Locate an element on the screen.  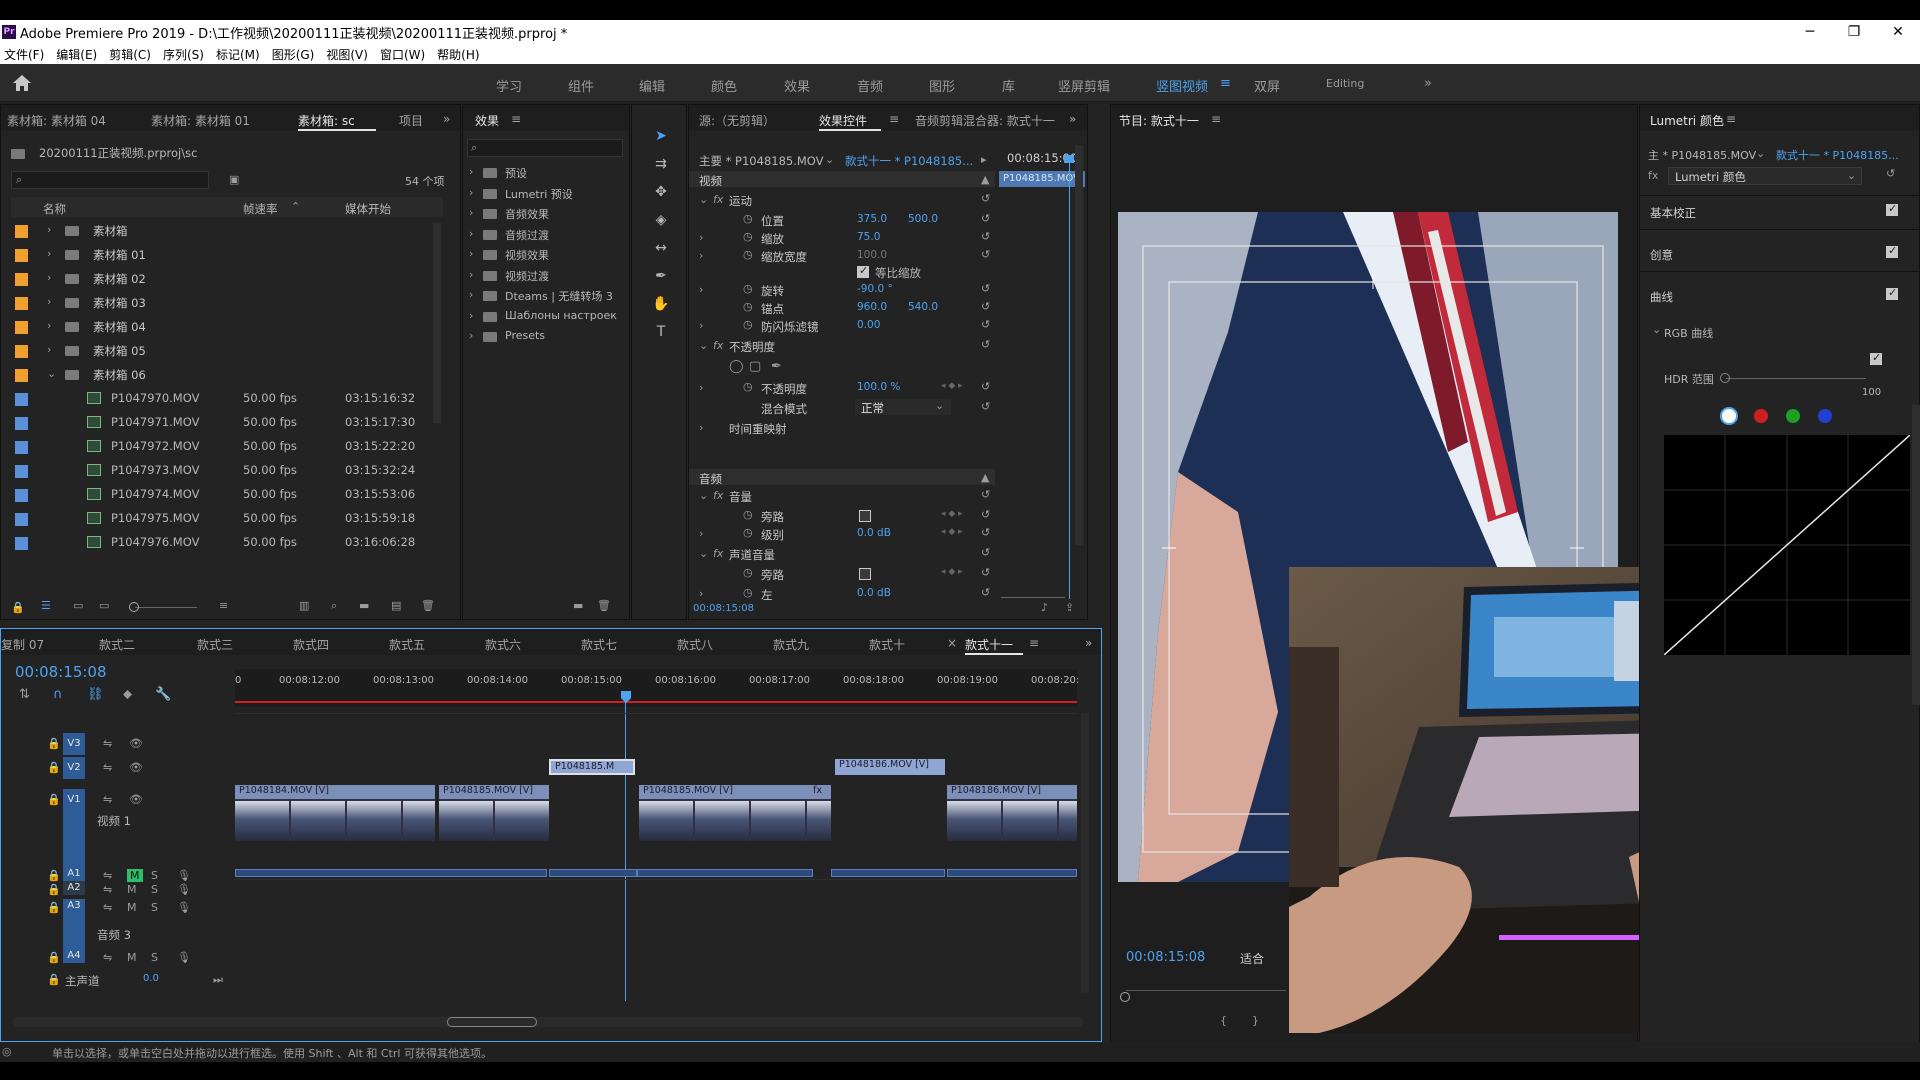
track-visibility-icon: 👁 is located at coordinates (136, 743).